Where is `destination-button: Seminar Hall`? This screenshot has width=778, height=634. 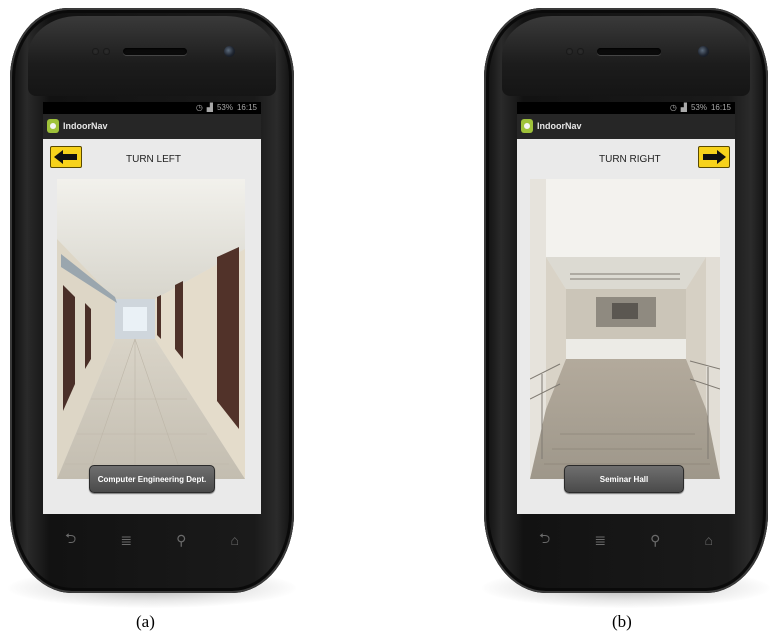
destination-button: Seminar Hall is located at coordinates (624, 479).